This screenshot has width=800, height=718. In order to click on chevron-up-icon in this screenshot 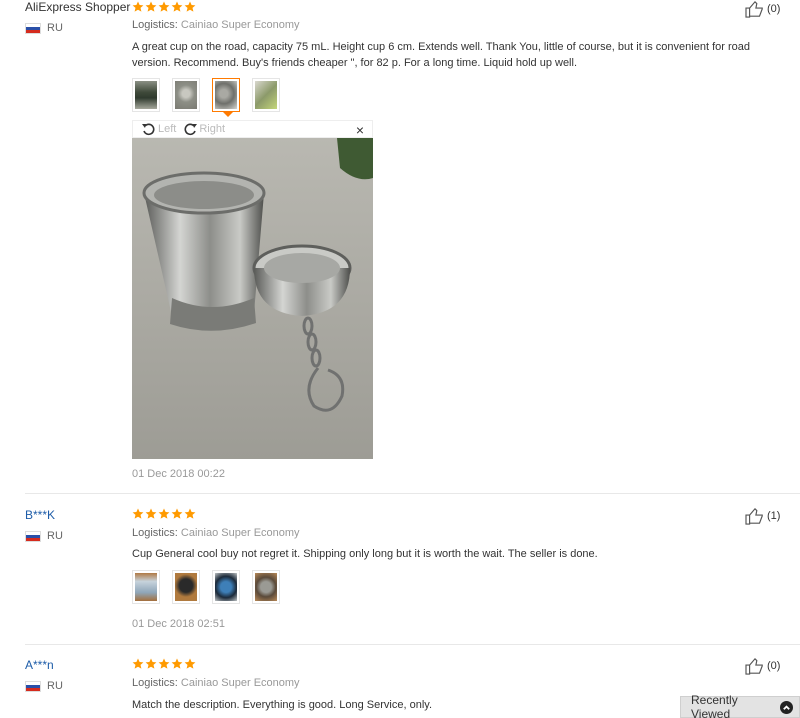, I will do `click(786, 707)`.